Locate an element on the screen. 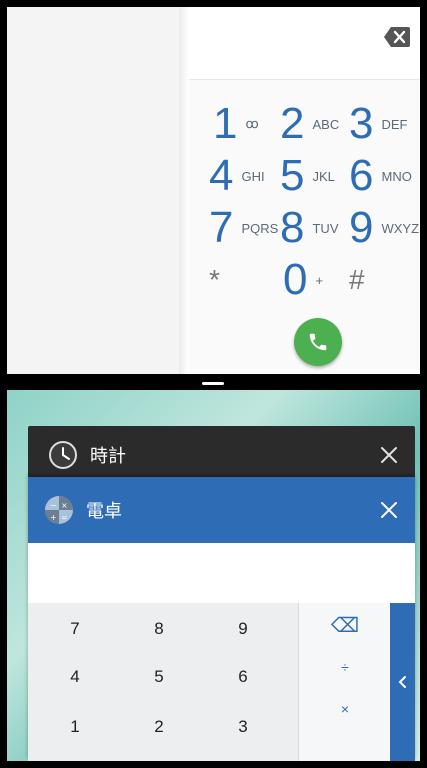  key-4: 4 GHI is located at coordinates (237, 176).